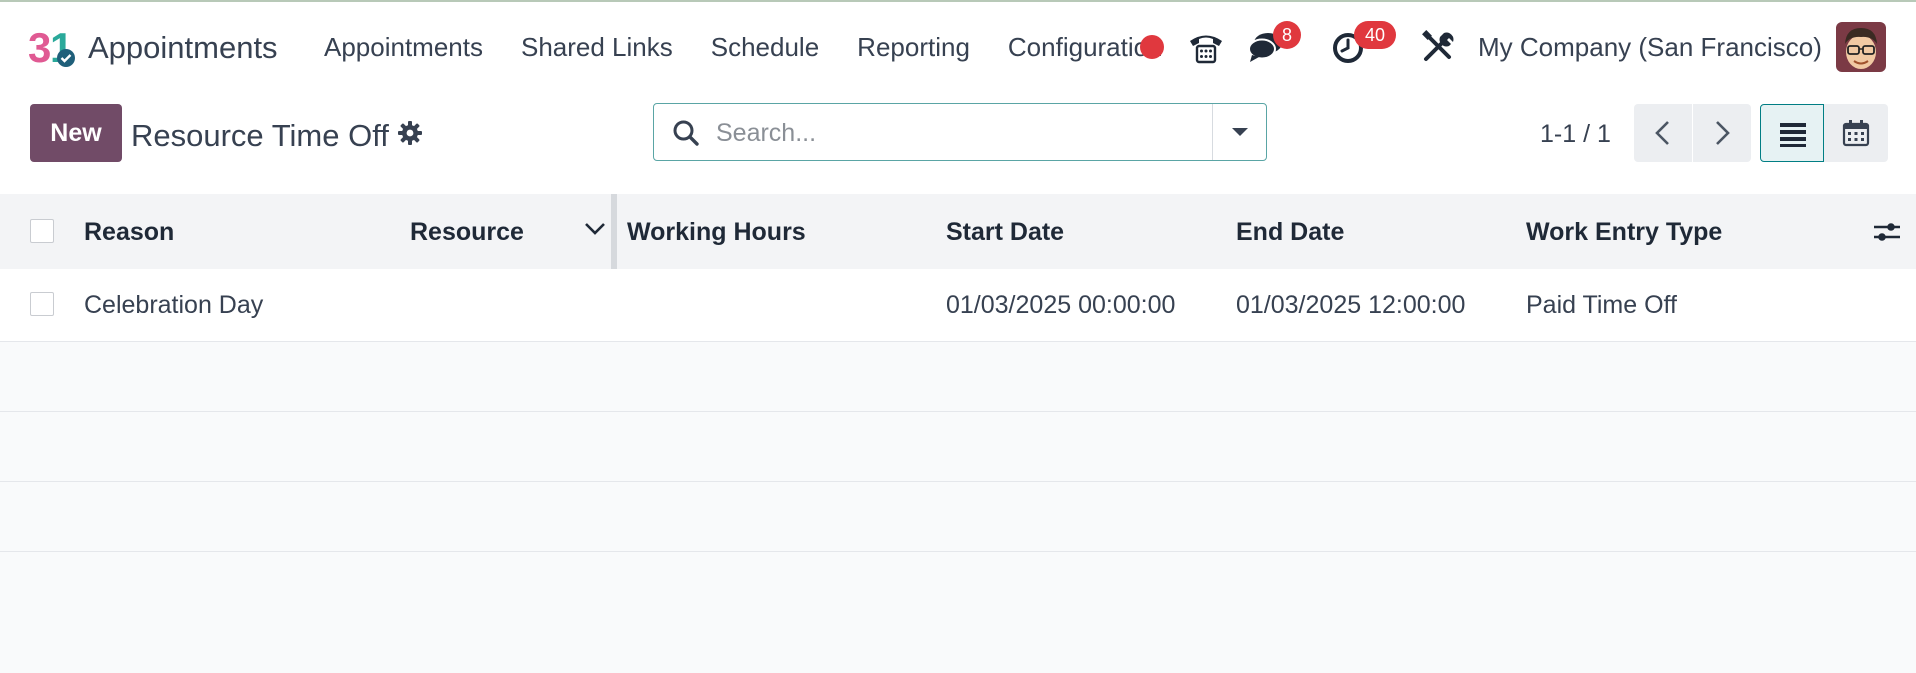 The image size is (1916, 673). What do you see at coordinates (765, 47) in the screenshot?
I see `menu-schedule: Schedule` at bounding box center [765, 47].